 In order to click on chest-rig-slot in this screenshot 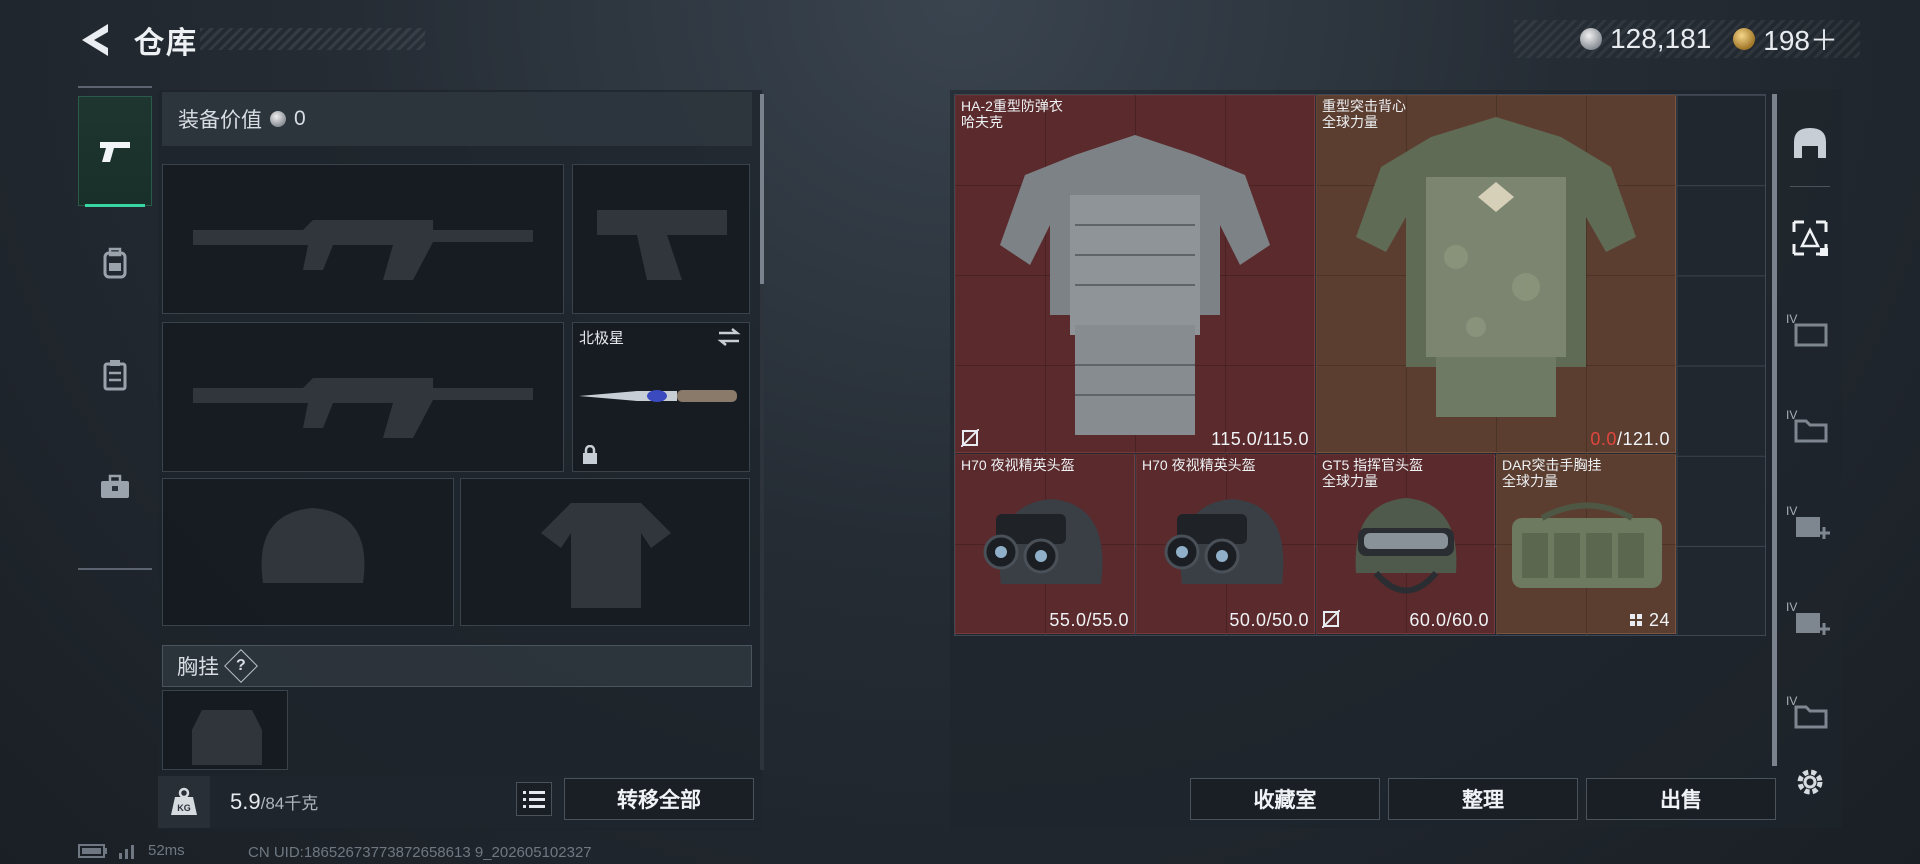, I will do `click(225, 730)`.